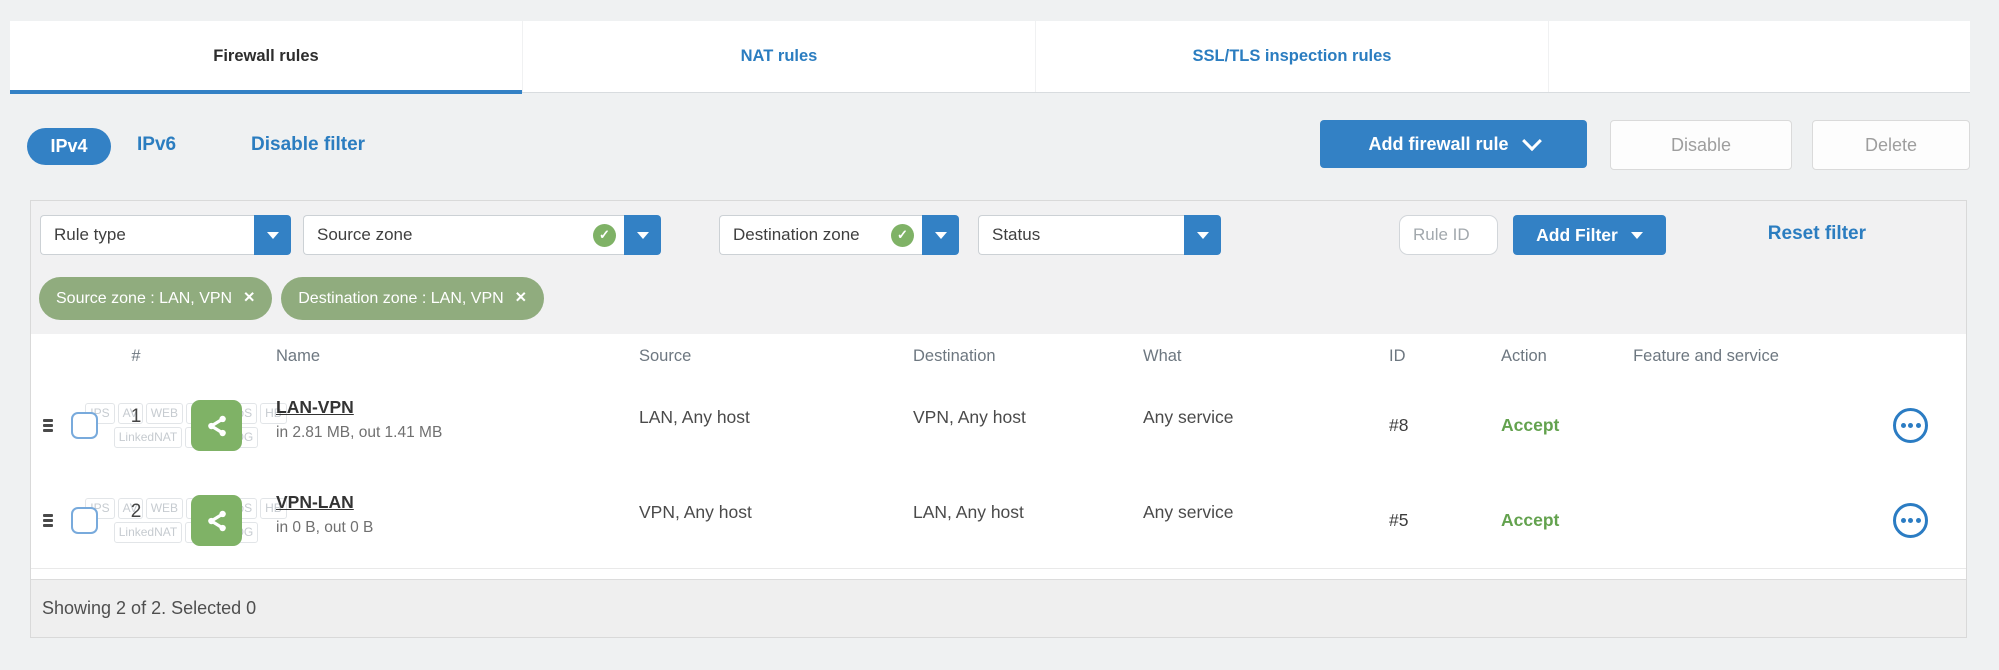 The width and height of the screenshot is (1999, 670). Describe the element at coordinates (1524, 355) in the screenshot. I see `header-action: Action` at that location.